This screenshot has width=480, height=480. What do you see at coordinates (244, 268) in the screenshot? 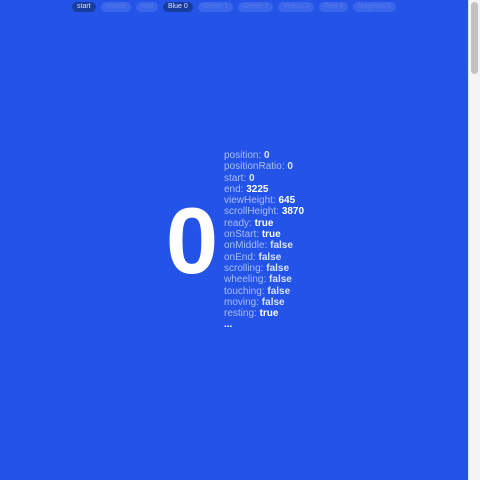
I see `state-key: scrolling:` at bounding box center [244, 268].